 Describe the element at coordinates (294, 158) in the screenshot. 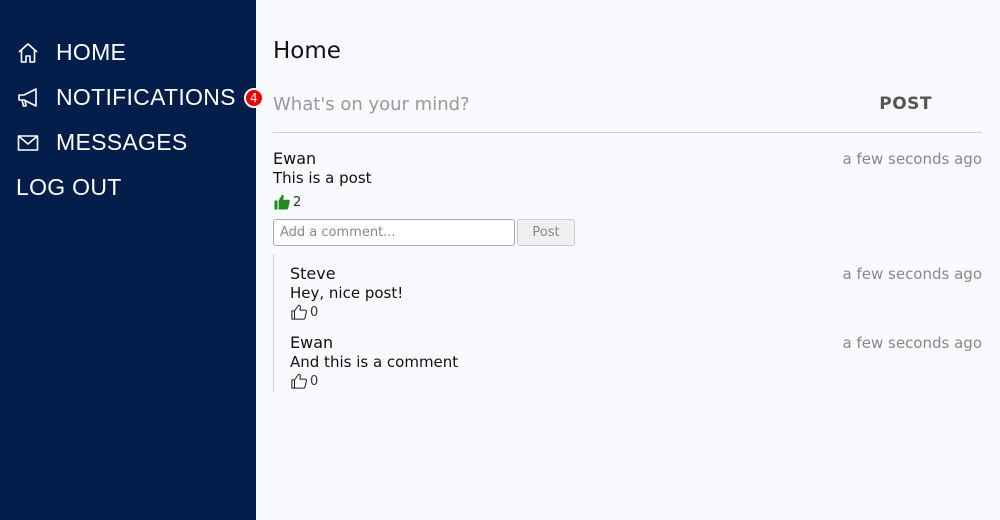

I see `post-author: Ewan` at that location.